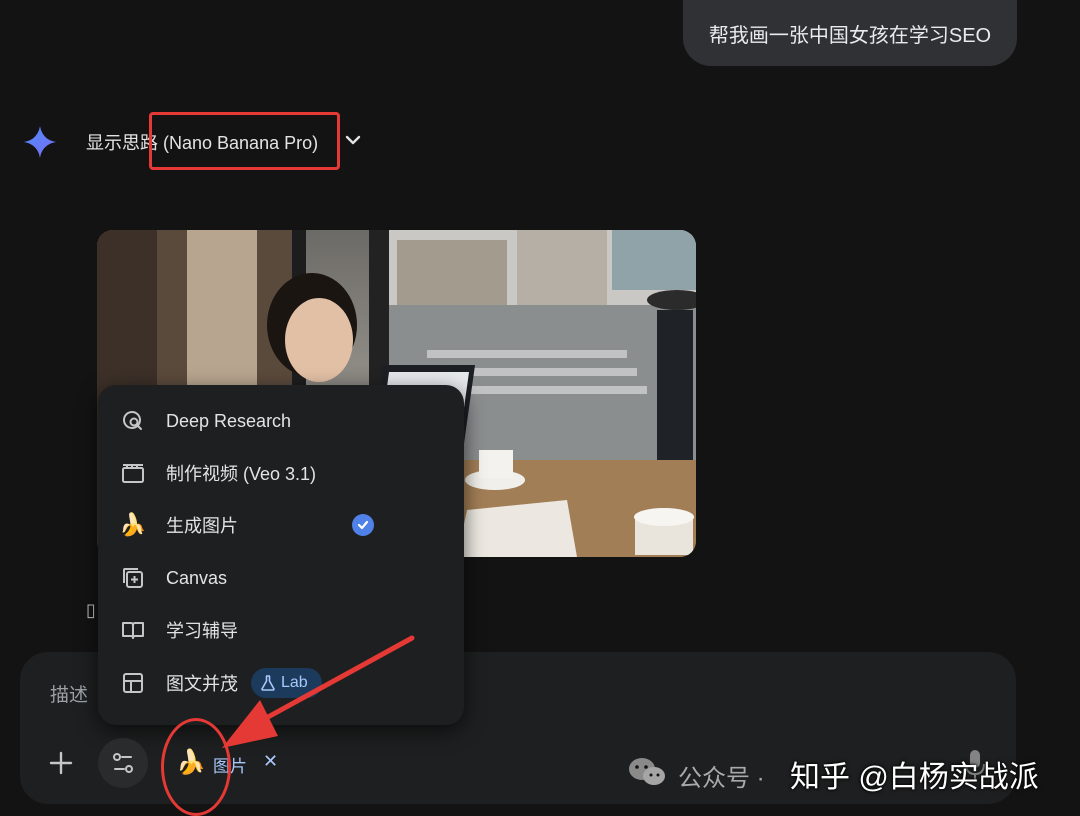 Image resolution: width=1080 pixels, height=816 pixels. I want to click on menu-item-label: Deep Research, so click(229, 420).